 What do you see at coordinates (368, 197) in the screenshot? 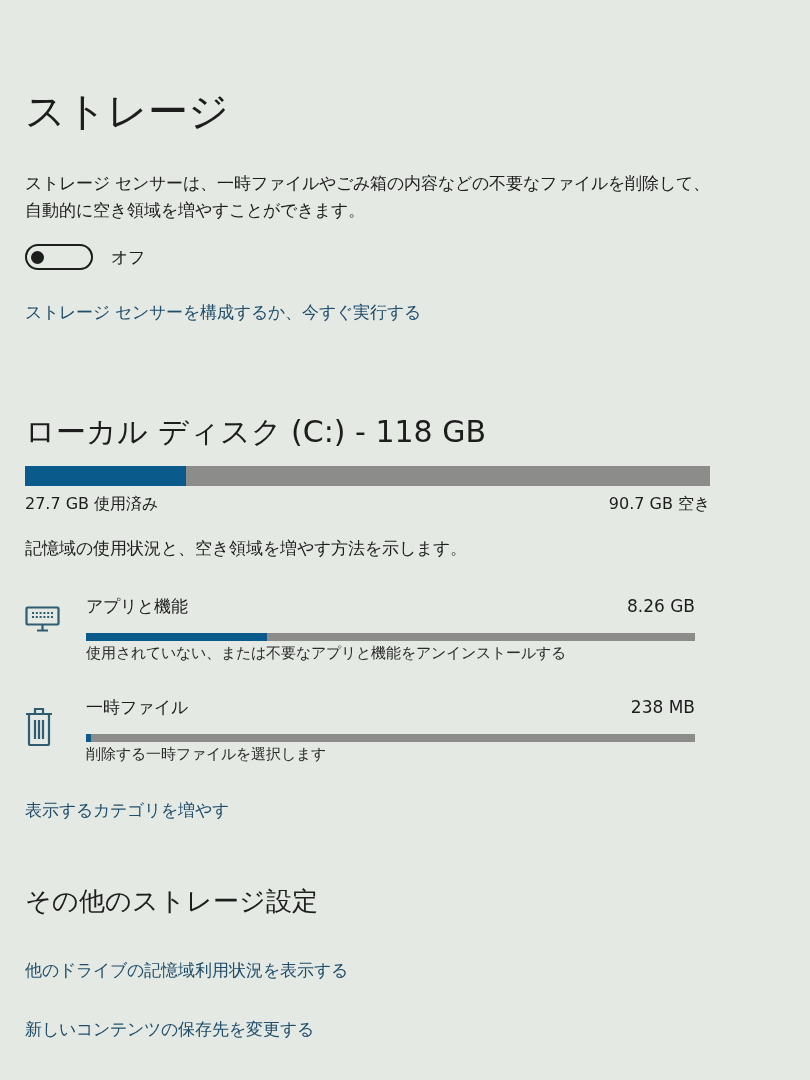
I see `storage-sense-description: ストレージ センサーは、一時ファイルやごみ箱の内容などの不要なファイルを削除して、自動的に空き領域を増やすことができます。` at bounding box center [368, 197].